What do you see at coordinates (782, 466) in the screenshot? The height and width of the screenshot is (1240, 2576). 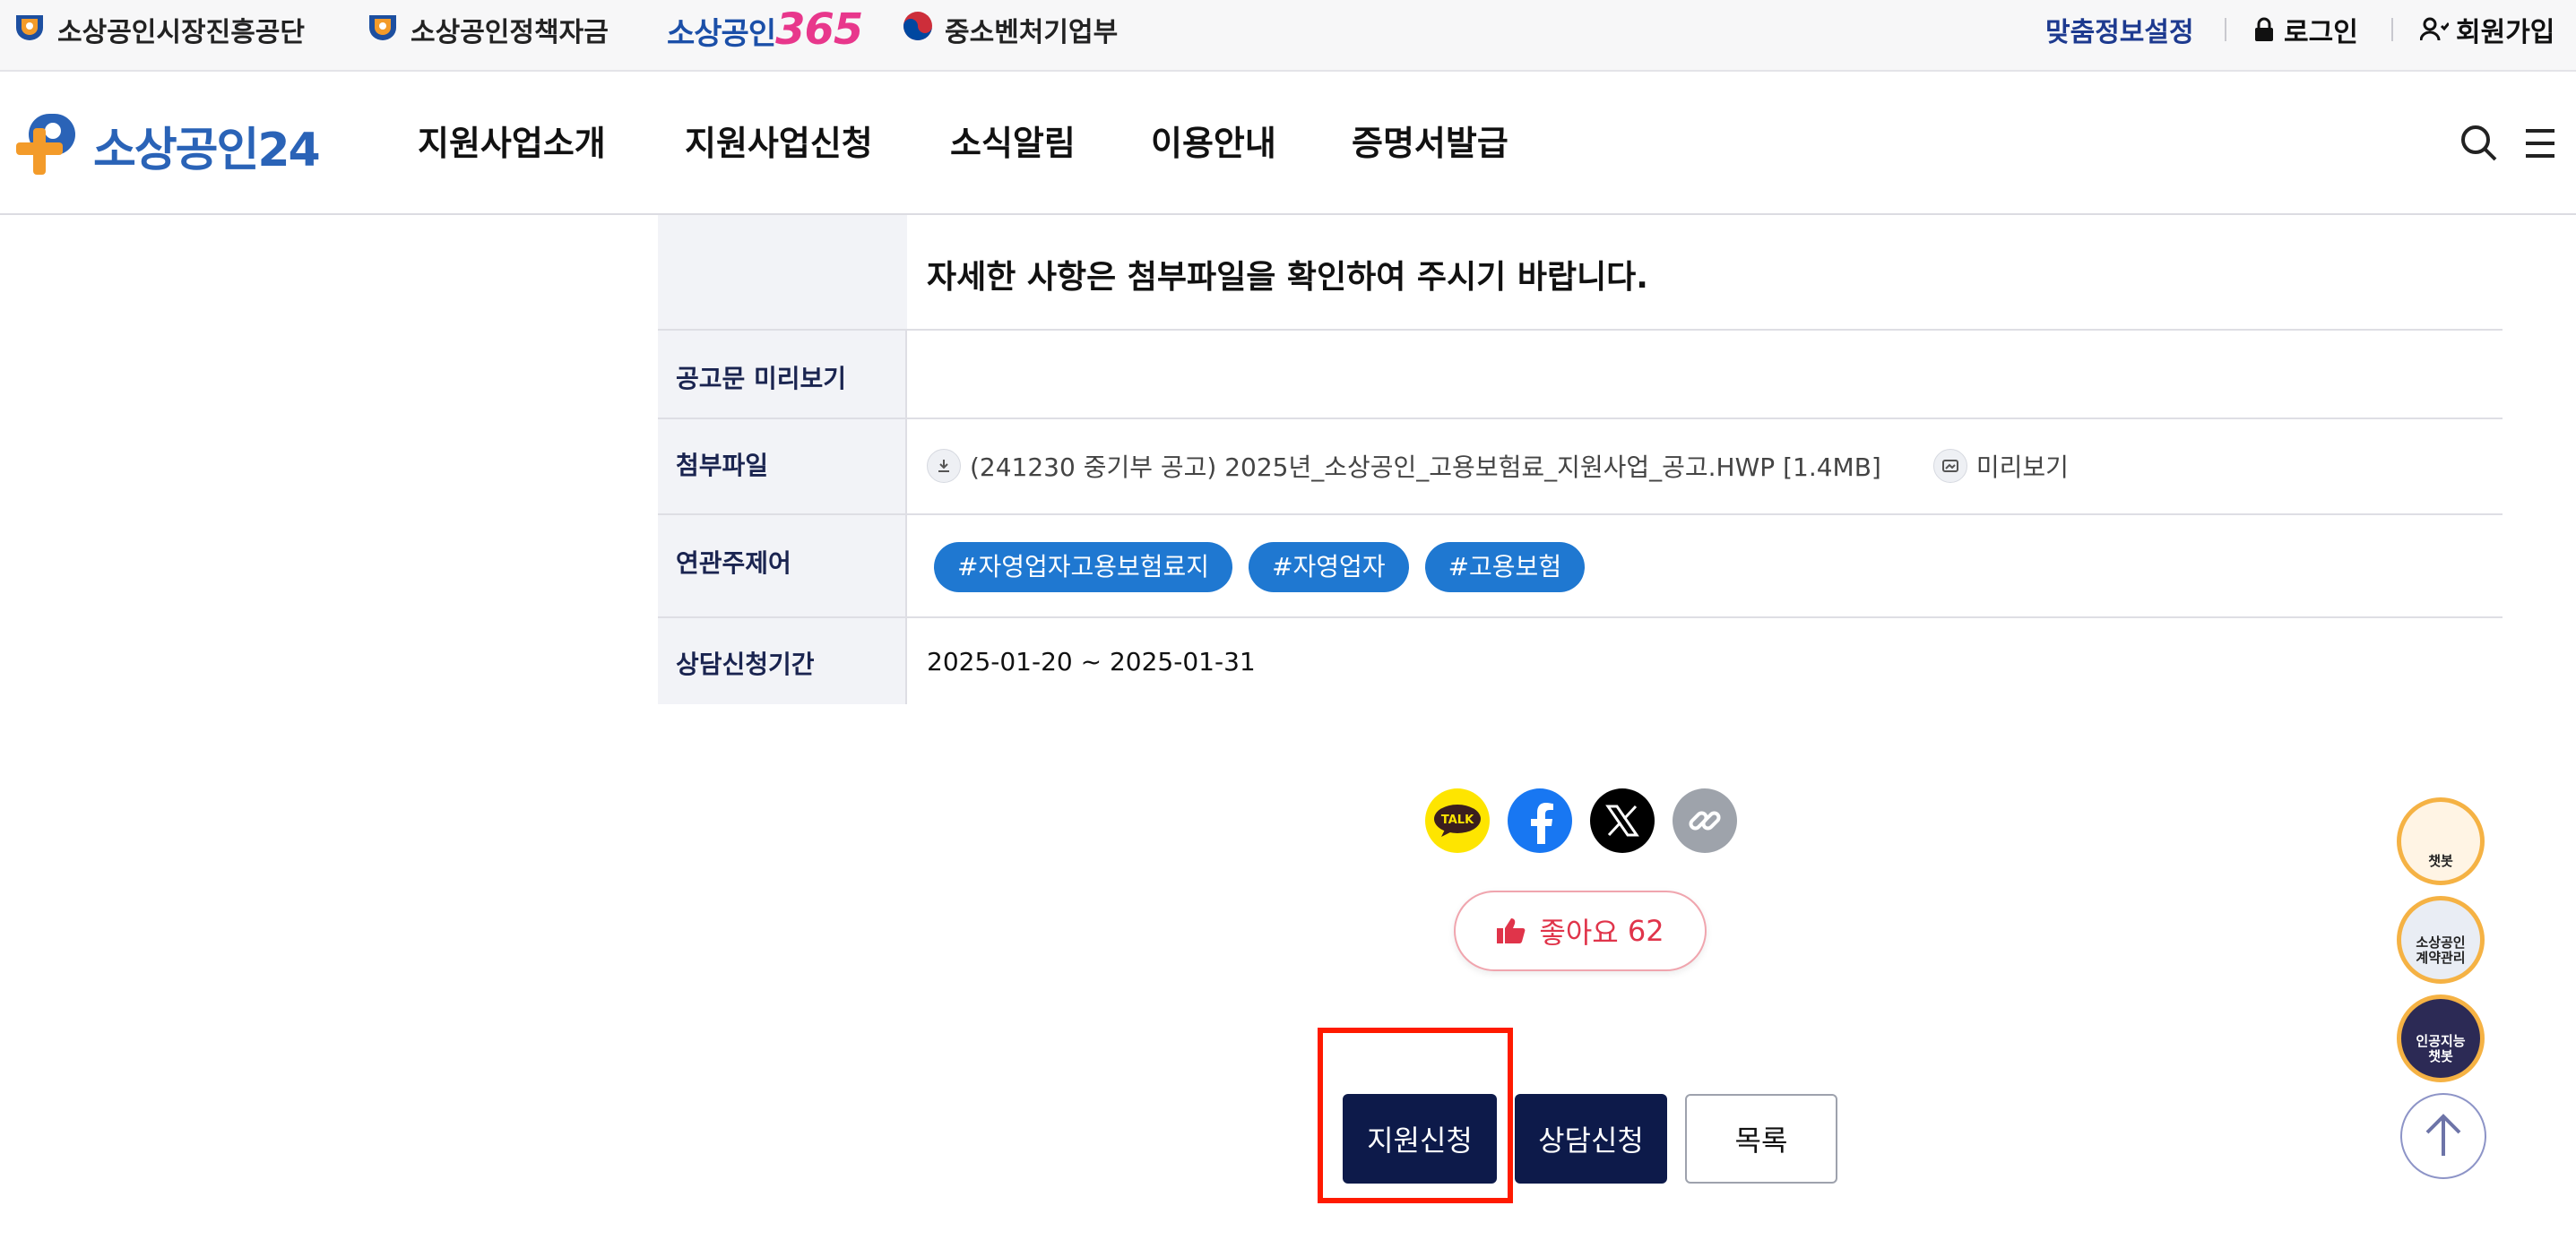 I see `table-header-cell: 첨부파일` at bounding box center [782, 466].